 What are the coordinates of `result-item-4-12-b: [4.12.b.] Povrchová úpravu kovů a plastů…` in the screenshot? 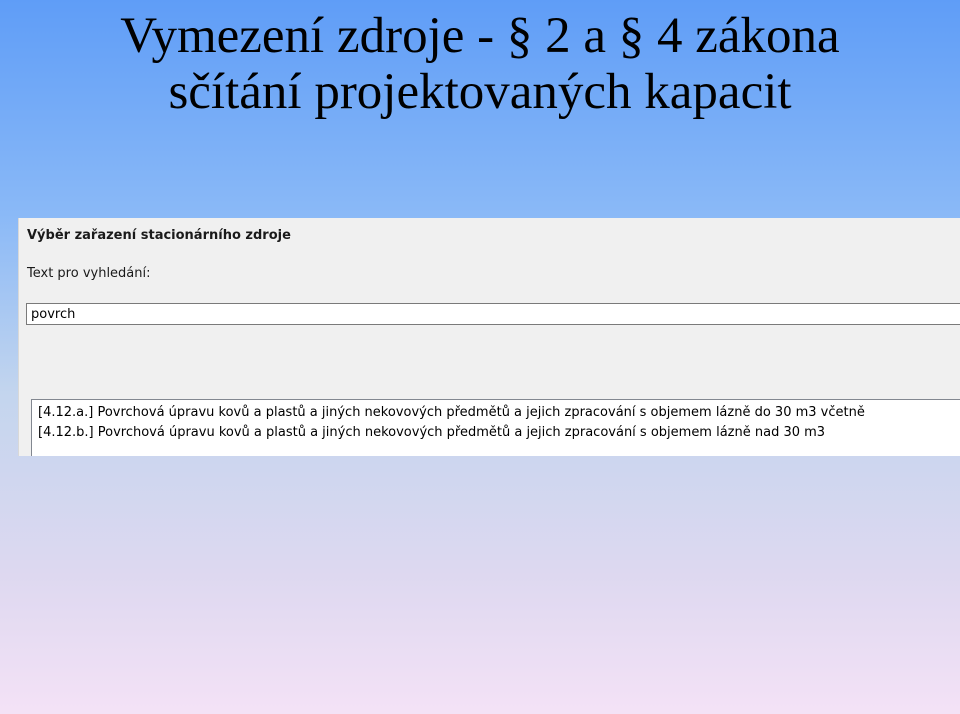 It's located at (496, 433).